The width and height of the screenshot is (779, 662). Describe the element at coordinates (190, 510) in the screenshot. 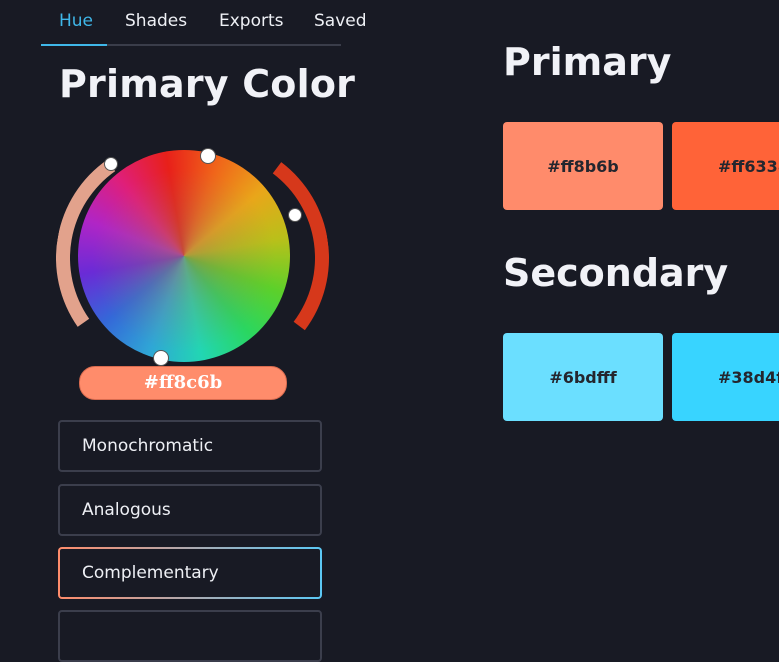

I see `harmony-analogous-button: Analogous` at that location.